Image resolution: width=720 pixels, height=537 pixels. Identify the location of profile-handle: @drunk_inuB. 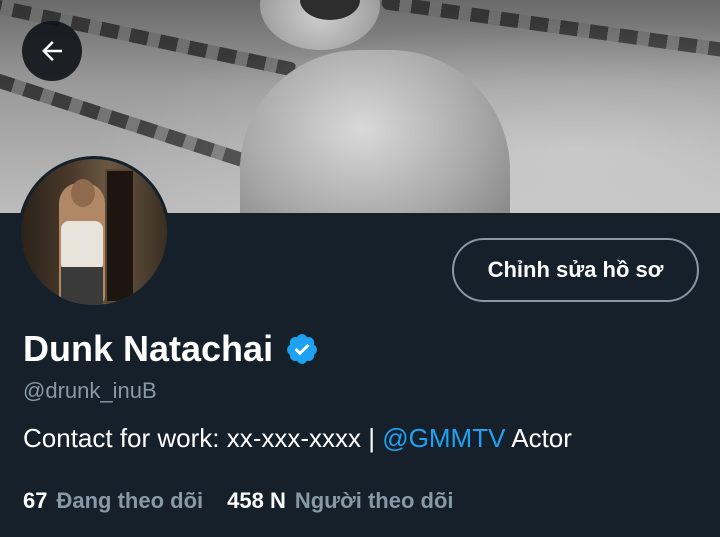
(90, 390).